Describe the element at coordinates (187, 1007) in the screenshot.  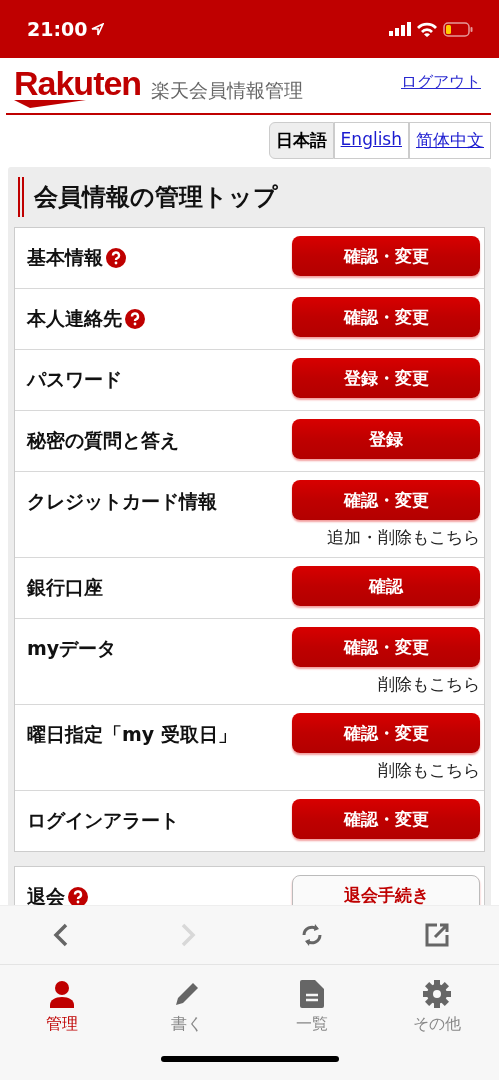
I see `tab-item: 書く` at that location.